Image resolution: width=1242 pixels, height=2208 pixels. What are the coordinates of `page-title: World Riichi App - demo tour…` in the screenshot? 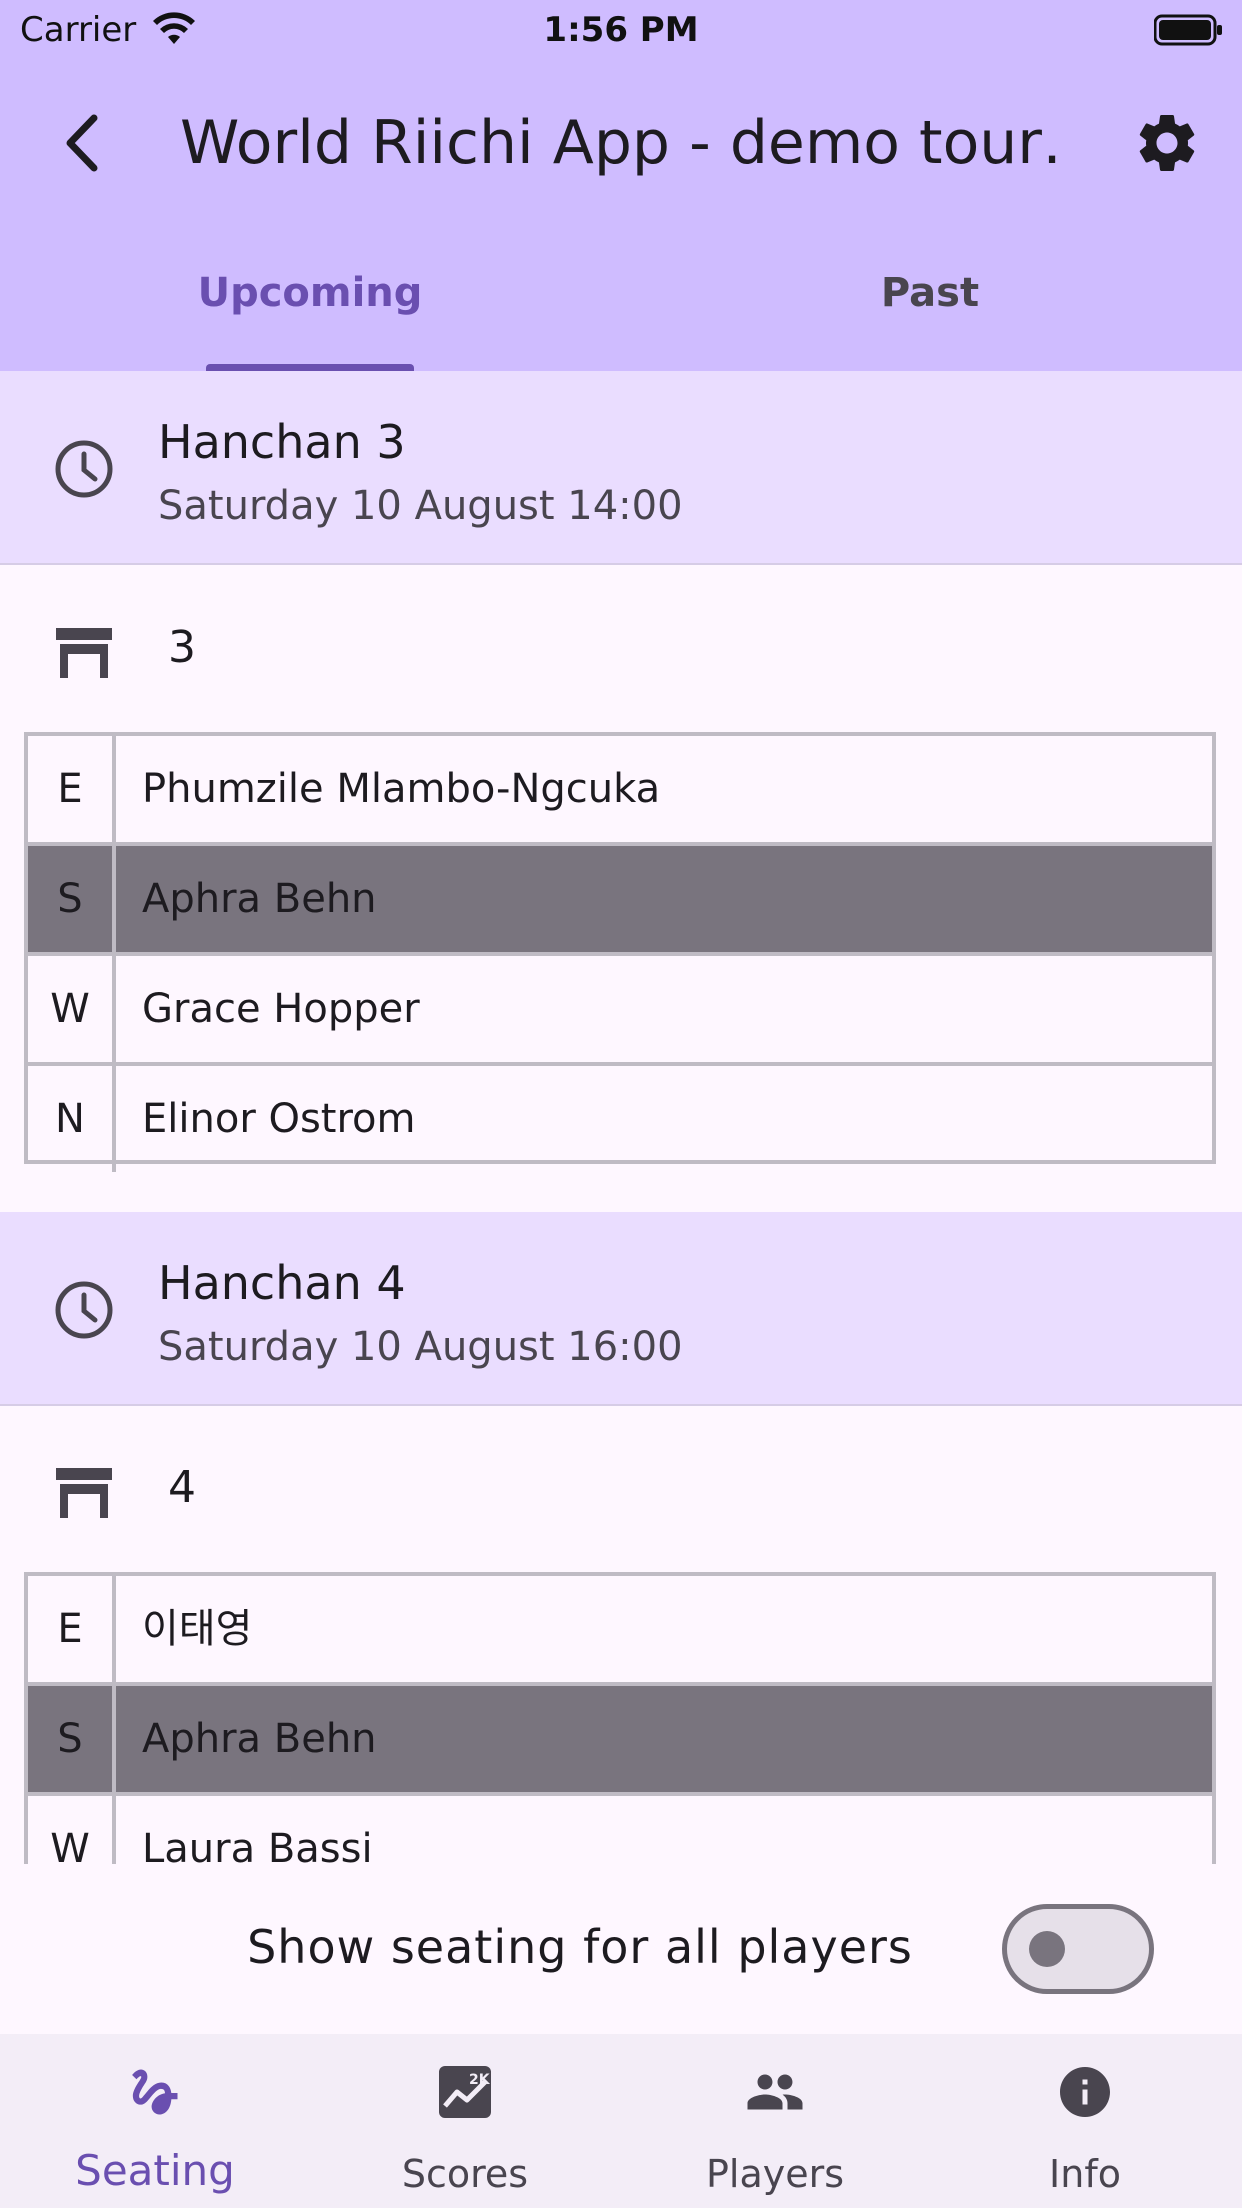 It's located at (620, 143).